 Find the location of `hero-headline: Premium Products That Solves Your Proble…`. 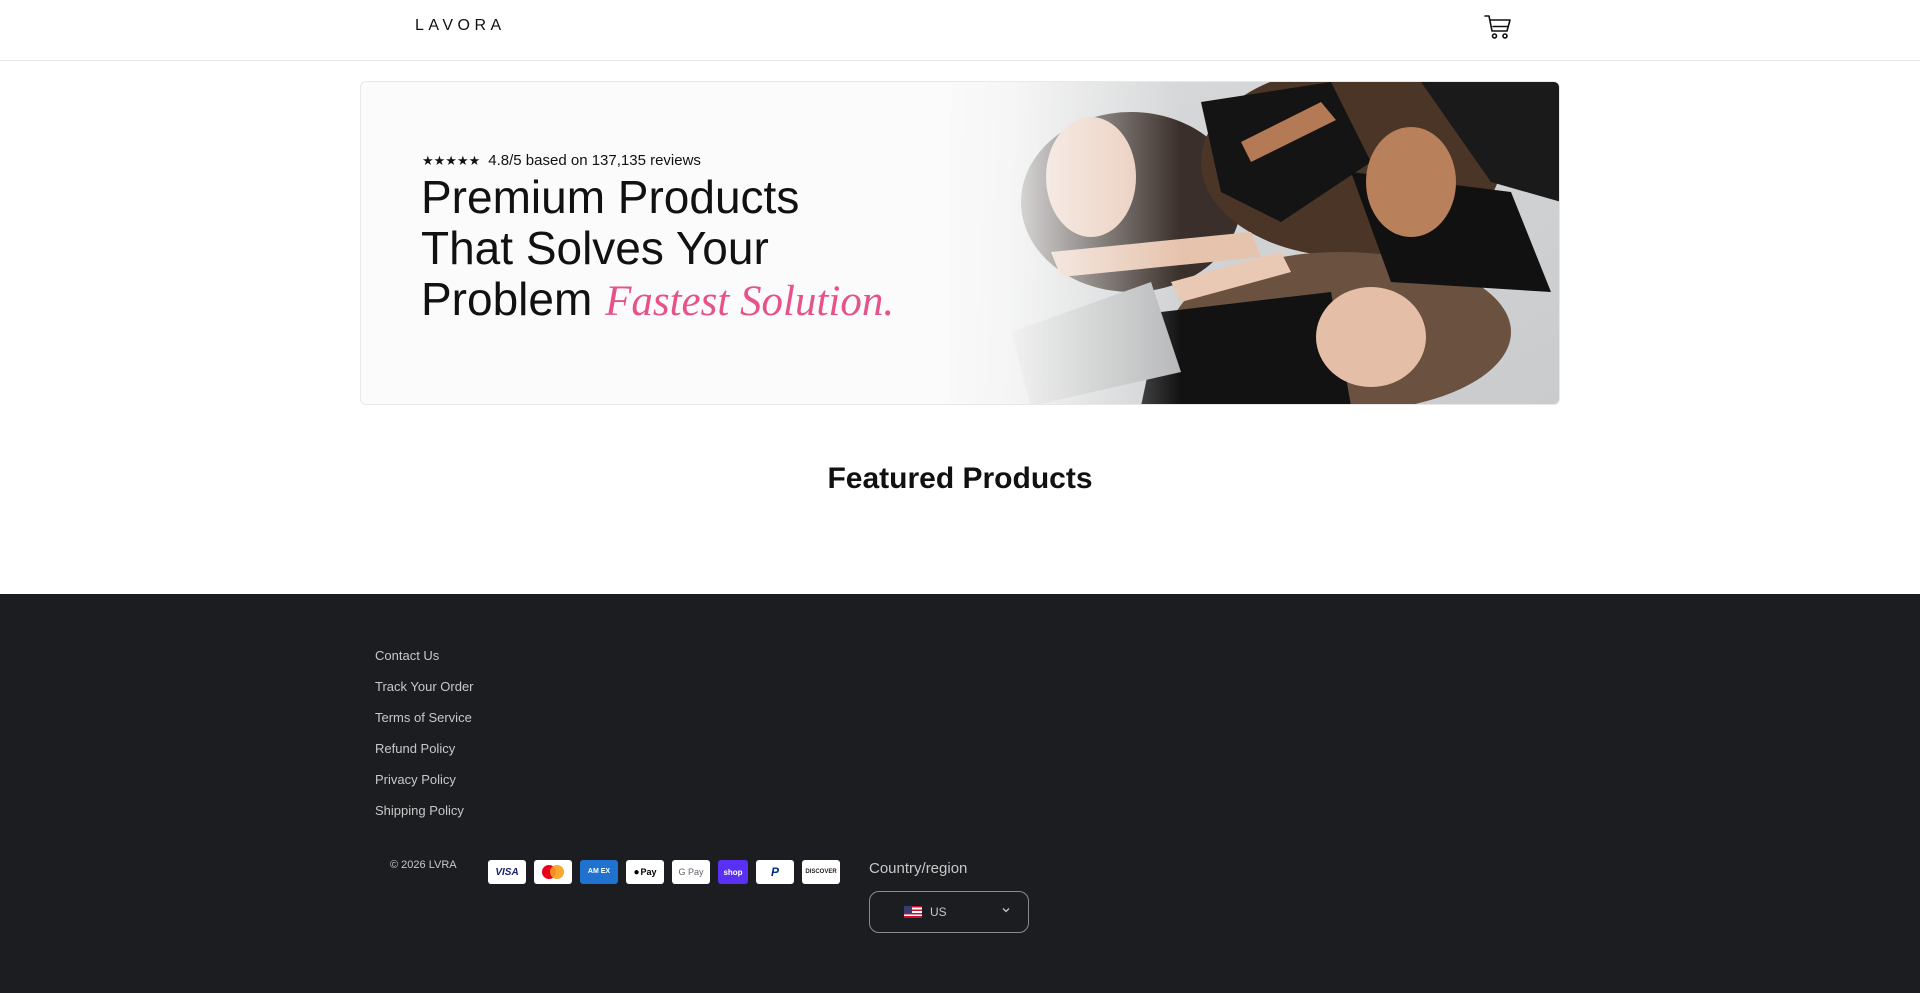

hero-headline: Premium Products That Solves Your Proble… is located at coordinates (721, 249).